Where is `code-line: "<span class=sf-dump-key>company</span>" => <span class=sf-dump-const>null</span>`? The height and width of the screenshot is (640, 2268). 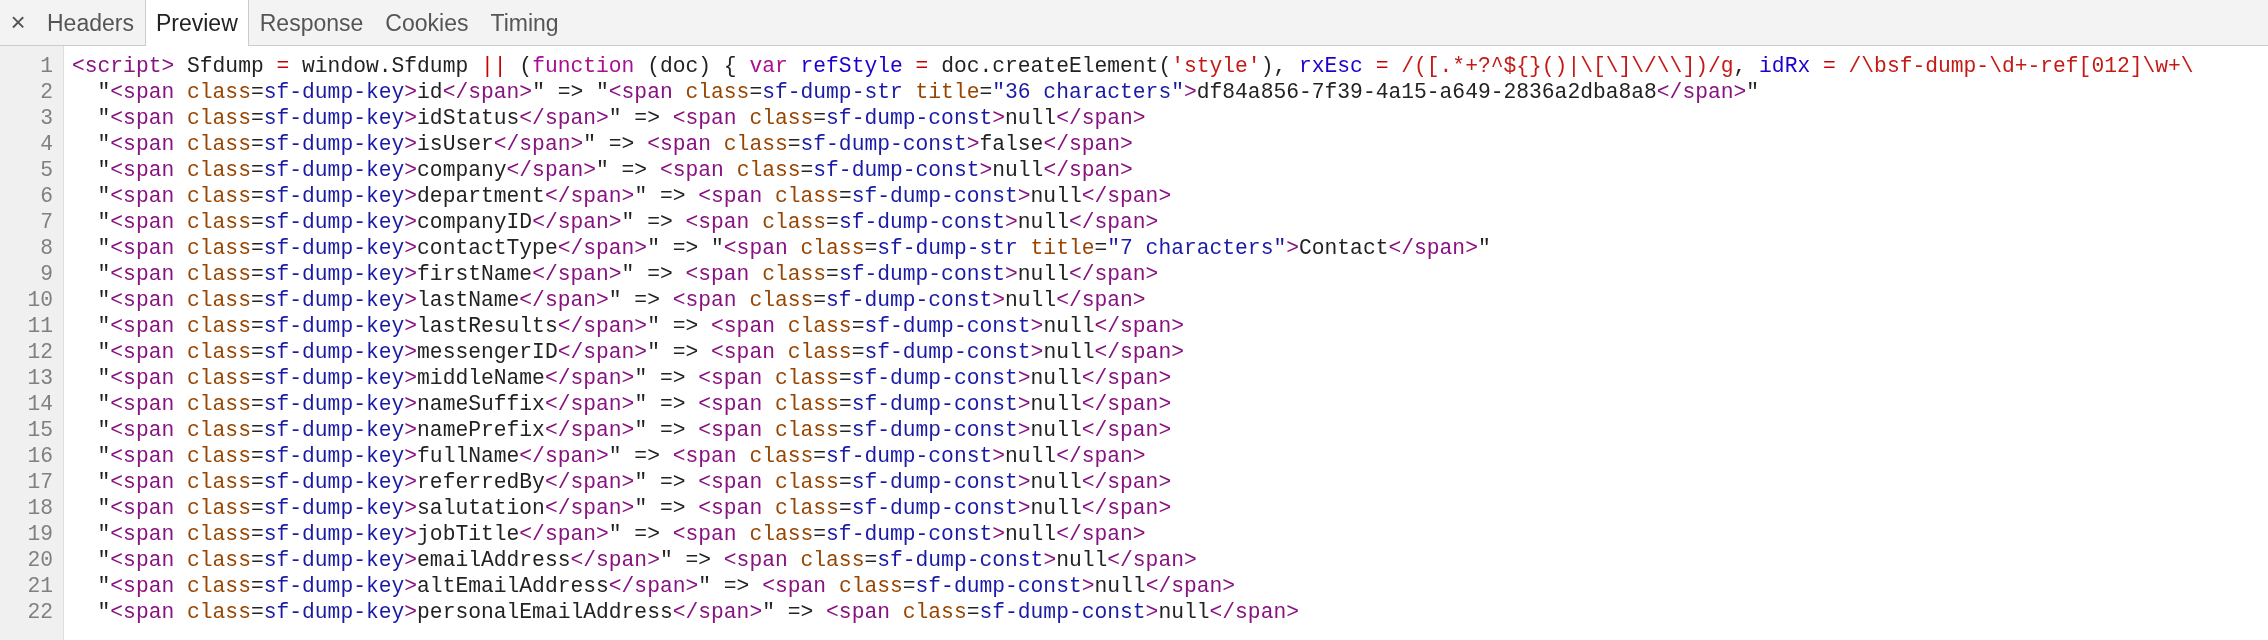 code-line: "<span class=sf-dump-key>company</span>" => <span class=sf-dump-const>null</span> is located at coordinates (614, 170).